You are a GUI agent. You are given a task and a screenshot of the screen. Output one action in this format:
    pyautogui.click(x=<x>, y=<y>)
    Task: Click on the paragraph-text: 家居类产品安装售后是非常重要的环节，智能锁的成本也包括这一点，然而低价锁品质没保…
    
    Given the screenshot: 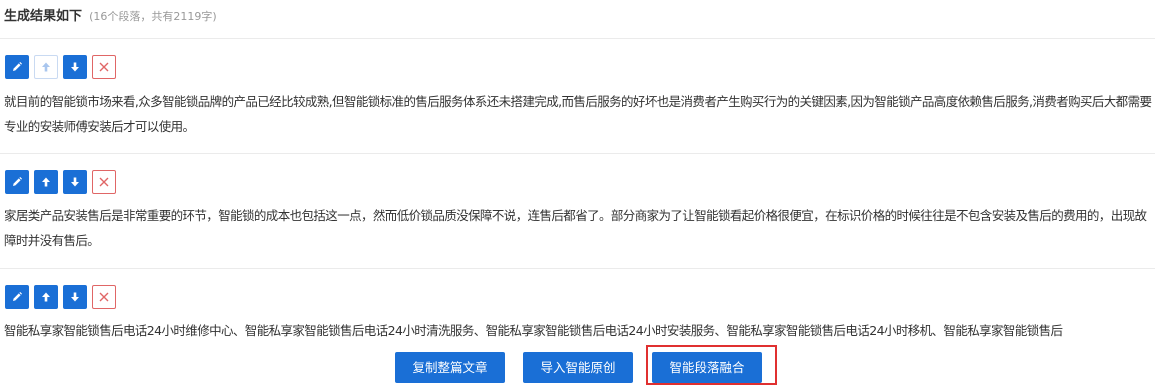 What is the action you would take?
    pyautogui.click(x=575, y=228)
    